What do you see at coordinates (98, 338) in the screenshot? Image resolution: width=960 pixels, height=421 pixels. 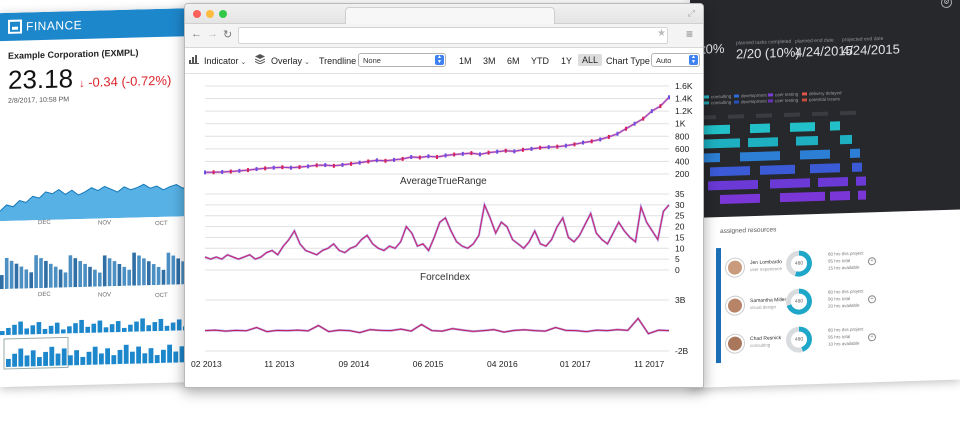 I see `navigator-bar-chart` at bounding box center [98, 338].